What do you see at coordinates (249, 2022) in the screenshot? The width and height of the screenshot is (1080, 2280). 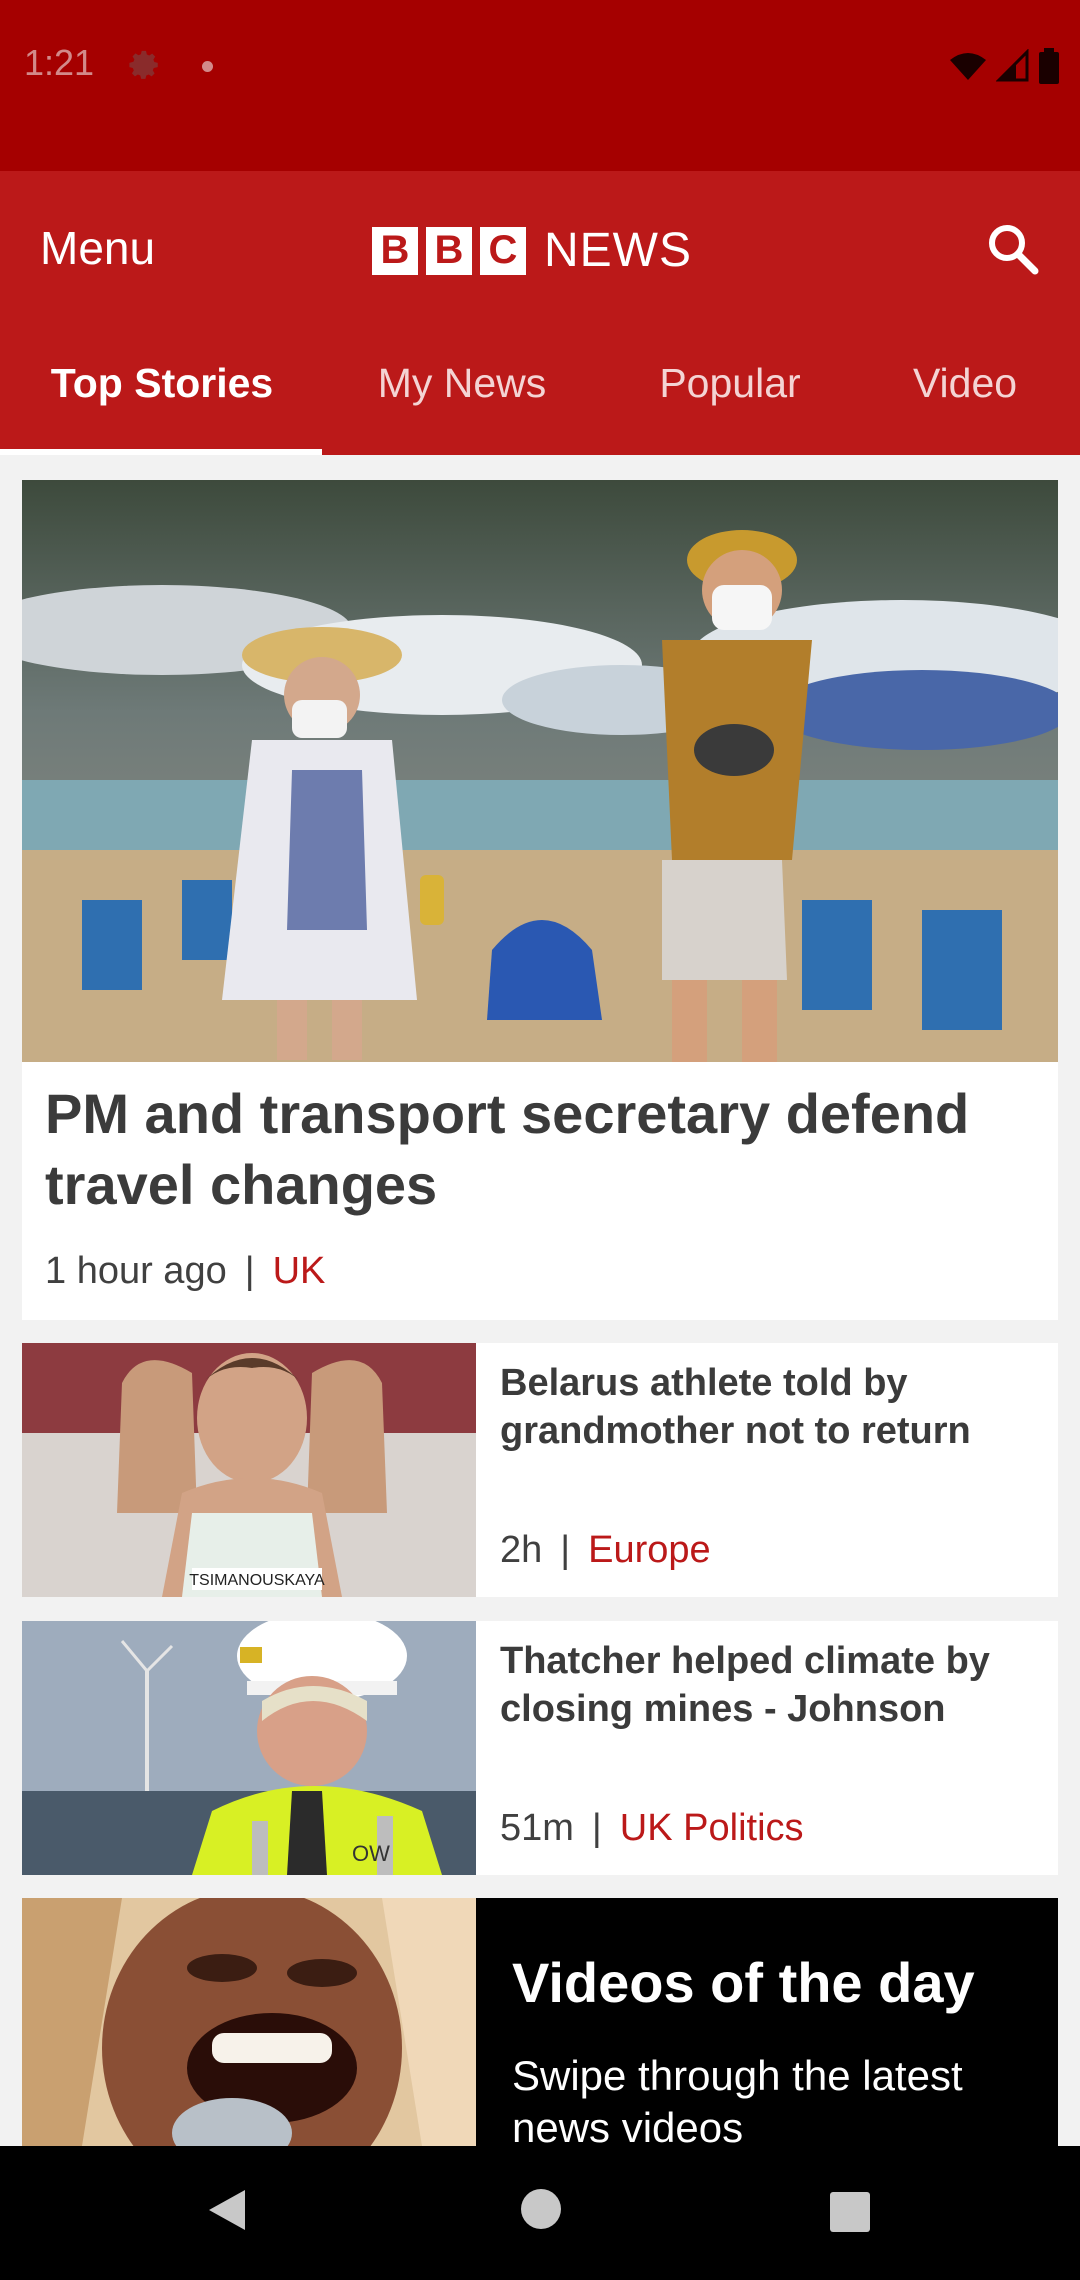 I see `video-promo-thumbnail` at bounding box center [249, 2022].